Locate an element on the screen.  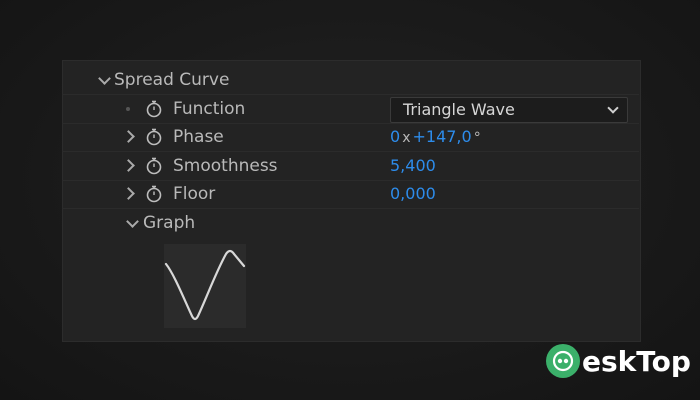
bullet-icon is located at coordinates (128, 109).